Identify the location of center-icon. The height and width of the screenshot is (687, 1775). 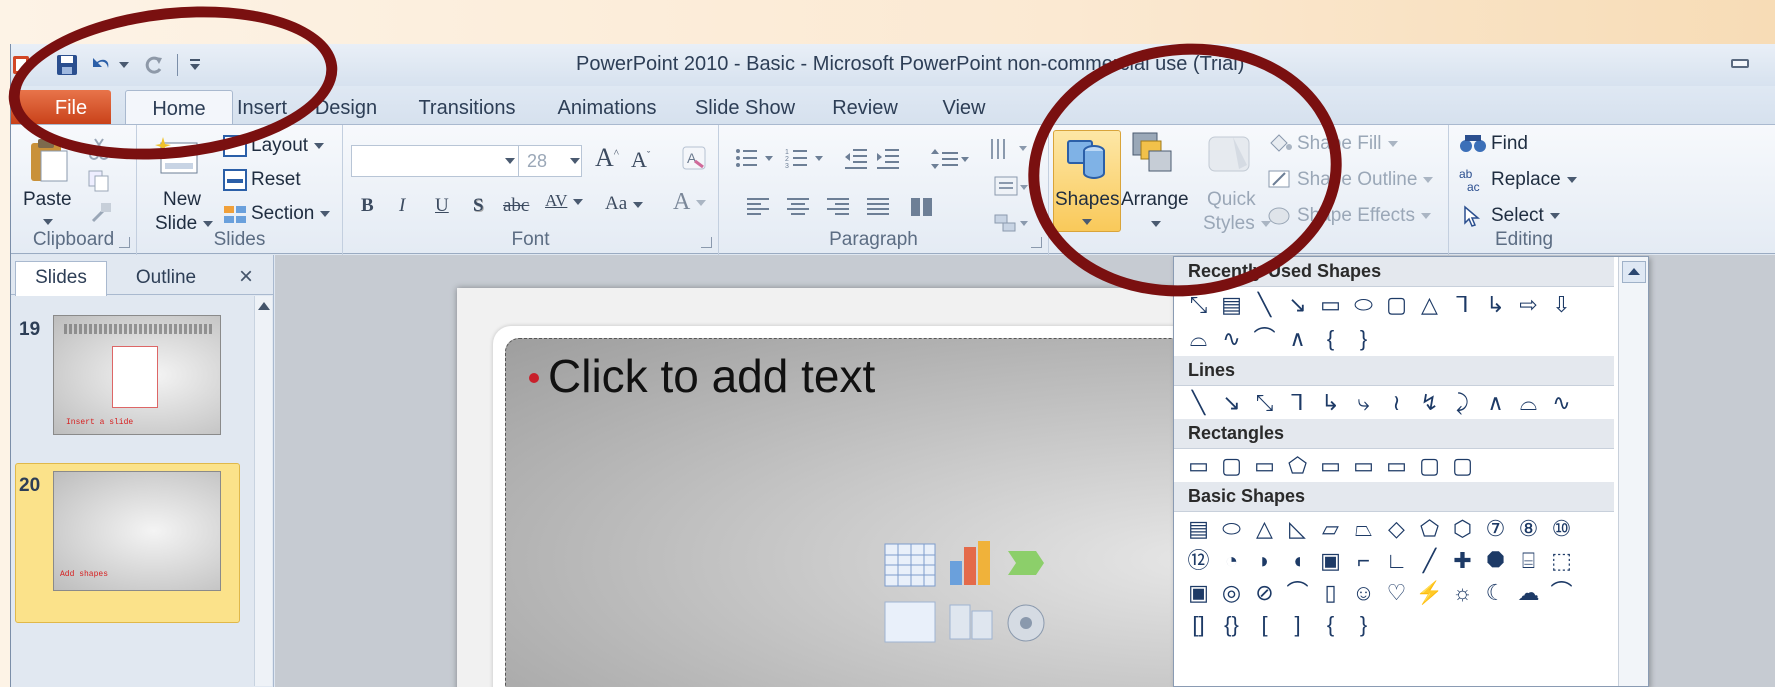
(799, 209).